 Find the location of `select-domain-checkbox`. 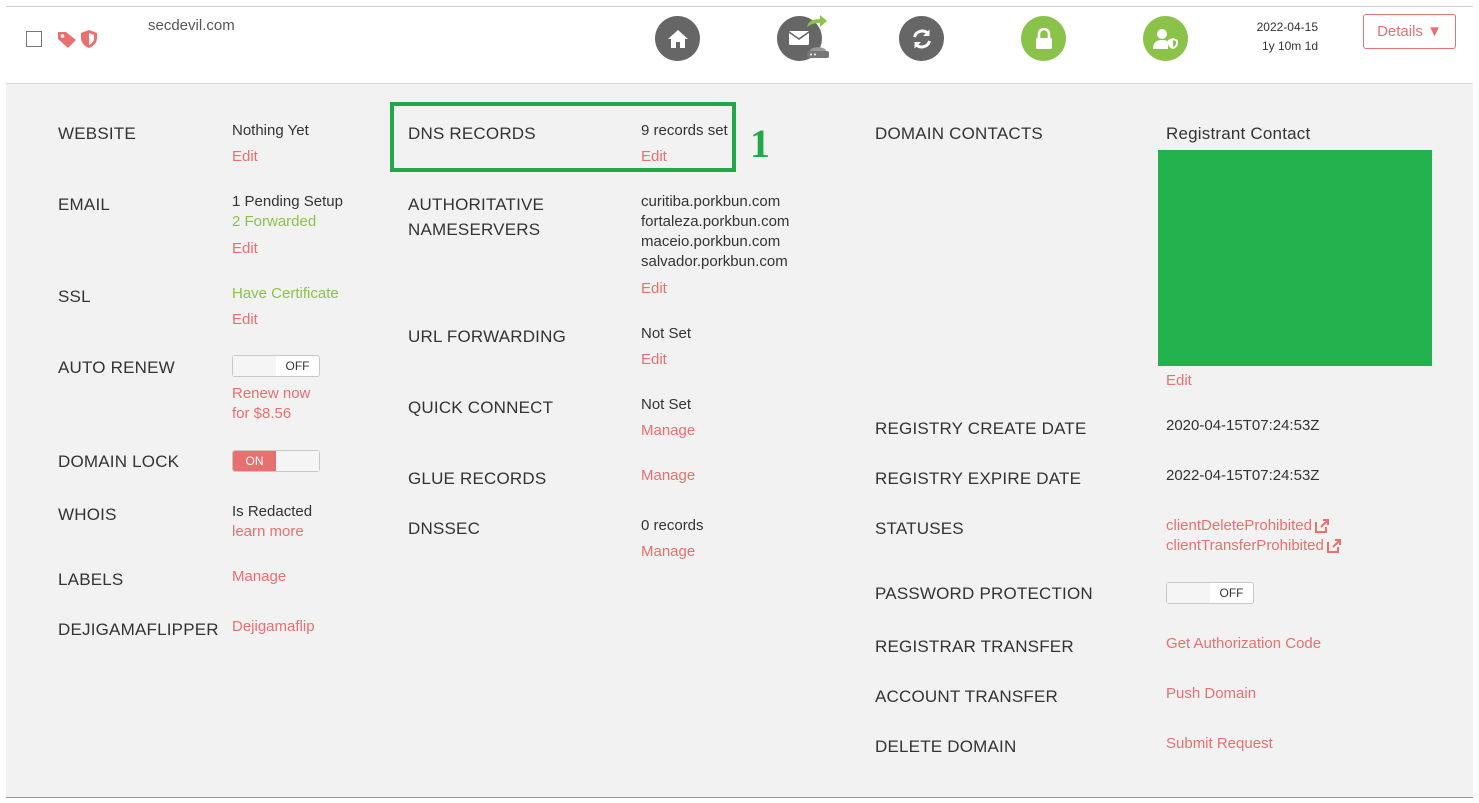

select-domain-checkbox is located at coordinates (34, 39).